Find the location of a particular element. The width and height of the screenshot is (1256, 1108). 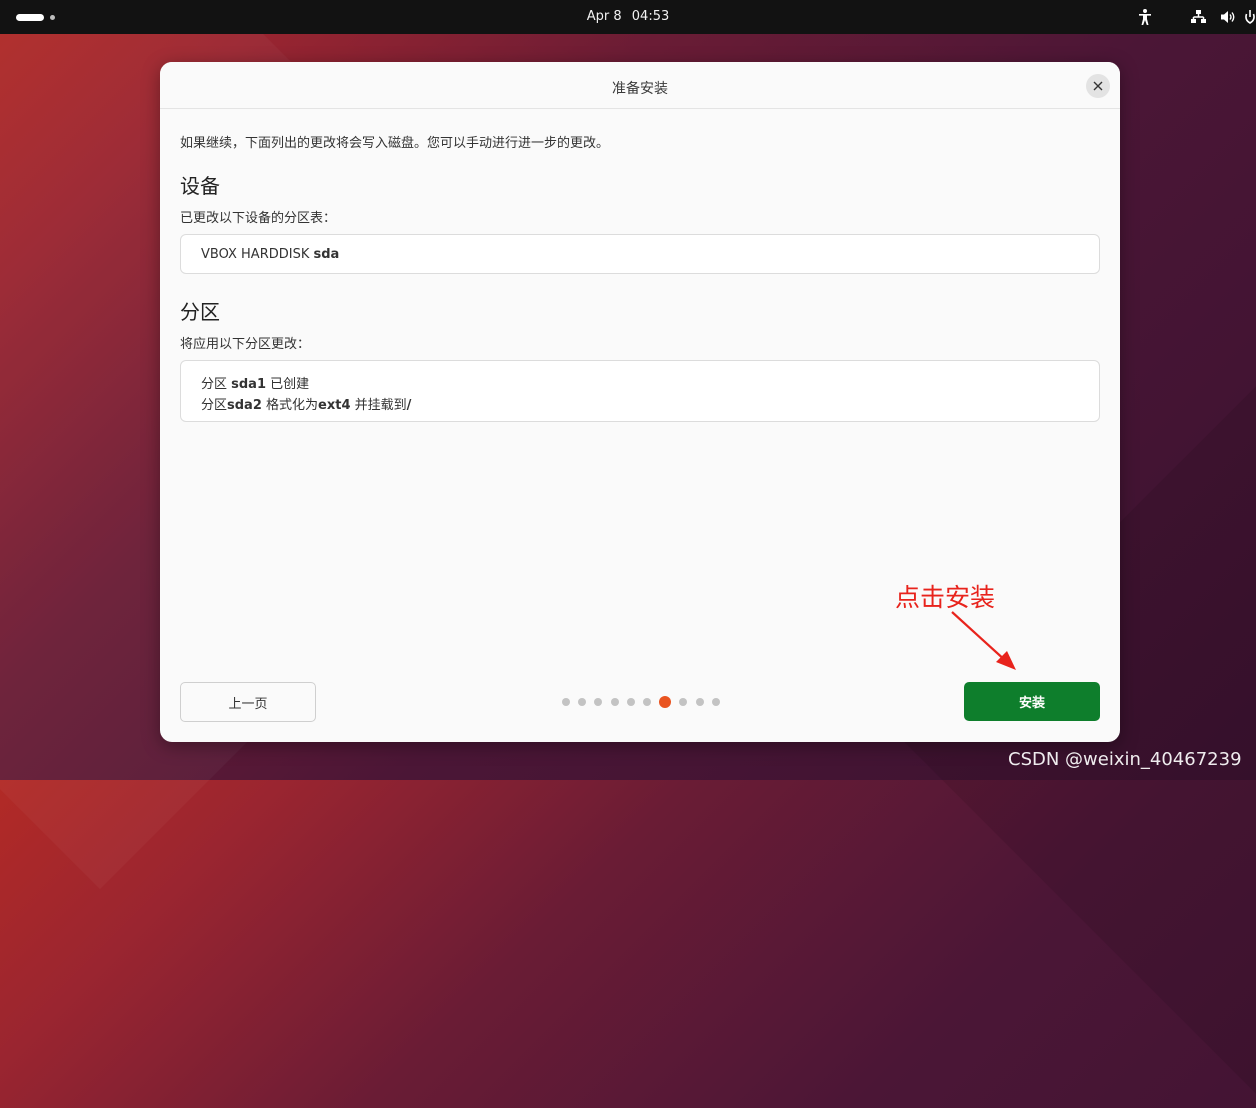

change-text: 格式化为 is located at coordinates (290, 405).